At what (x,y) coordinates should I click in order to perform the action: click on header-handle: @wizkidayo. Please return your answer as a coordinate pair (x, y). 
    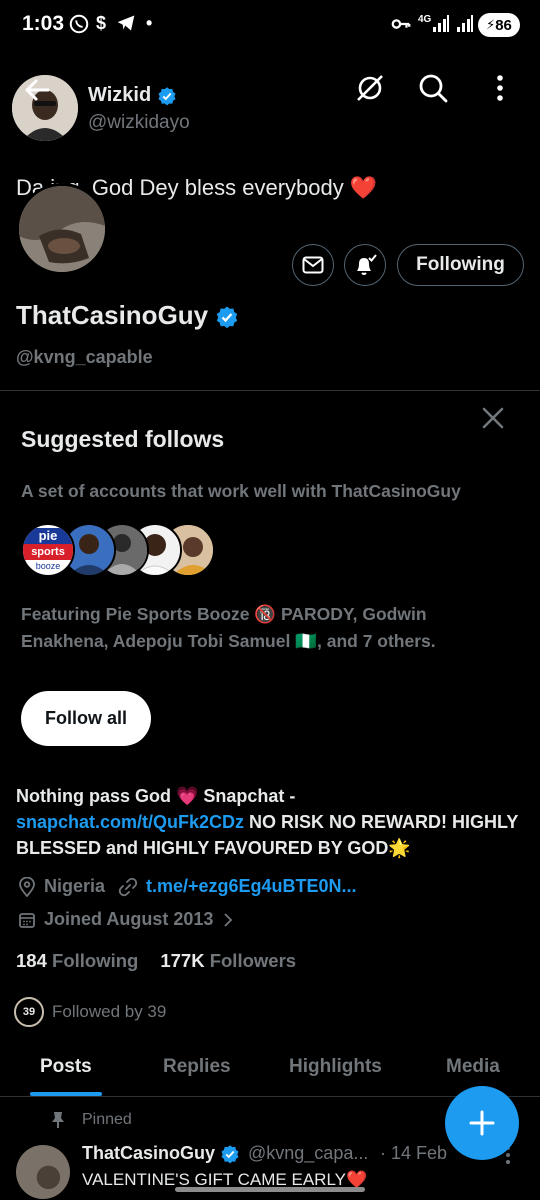
    Looking at the image, I should click on (139, 122).